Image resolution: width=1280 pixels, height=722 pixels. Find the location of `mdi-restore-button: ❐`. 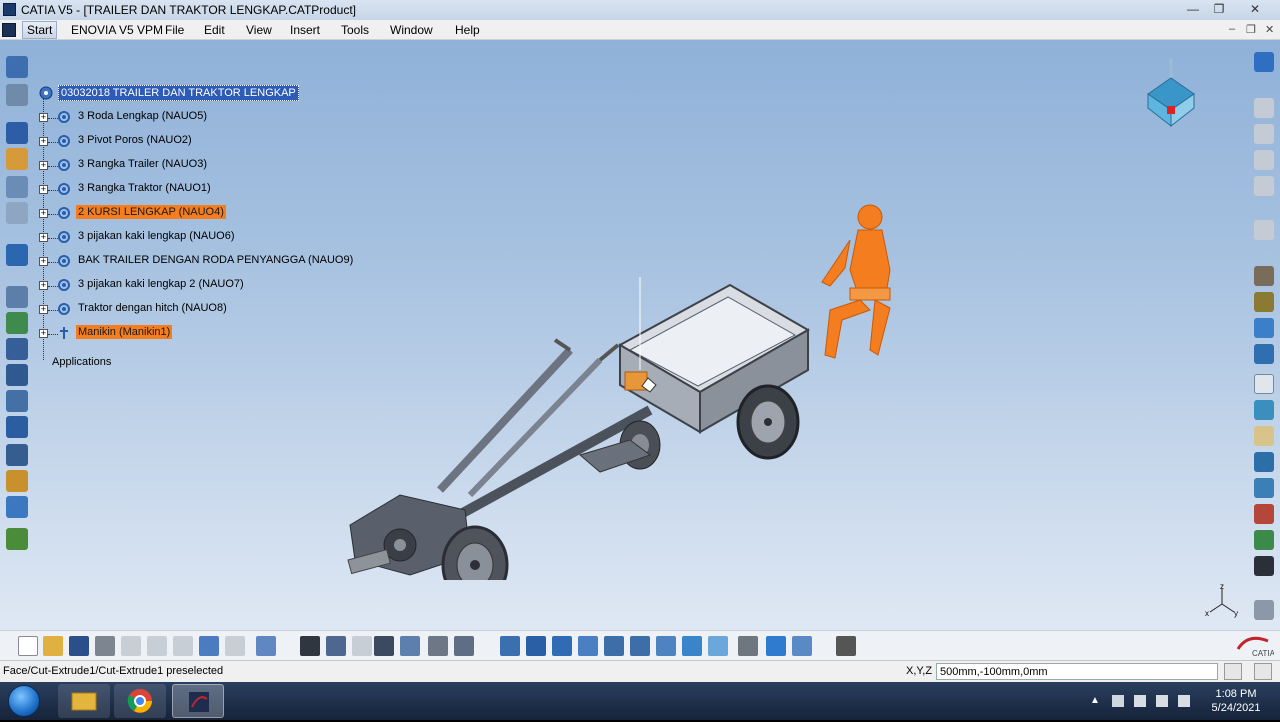

mdi-restore-button: ❐ is located at coordinates (1251, 29).